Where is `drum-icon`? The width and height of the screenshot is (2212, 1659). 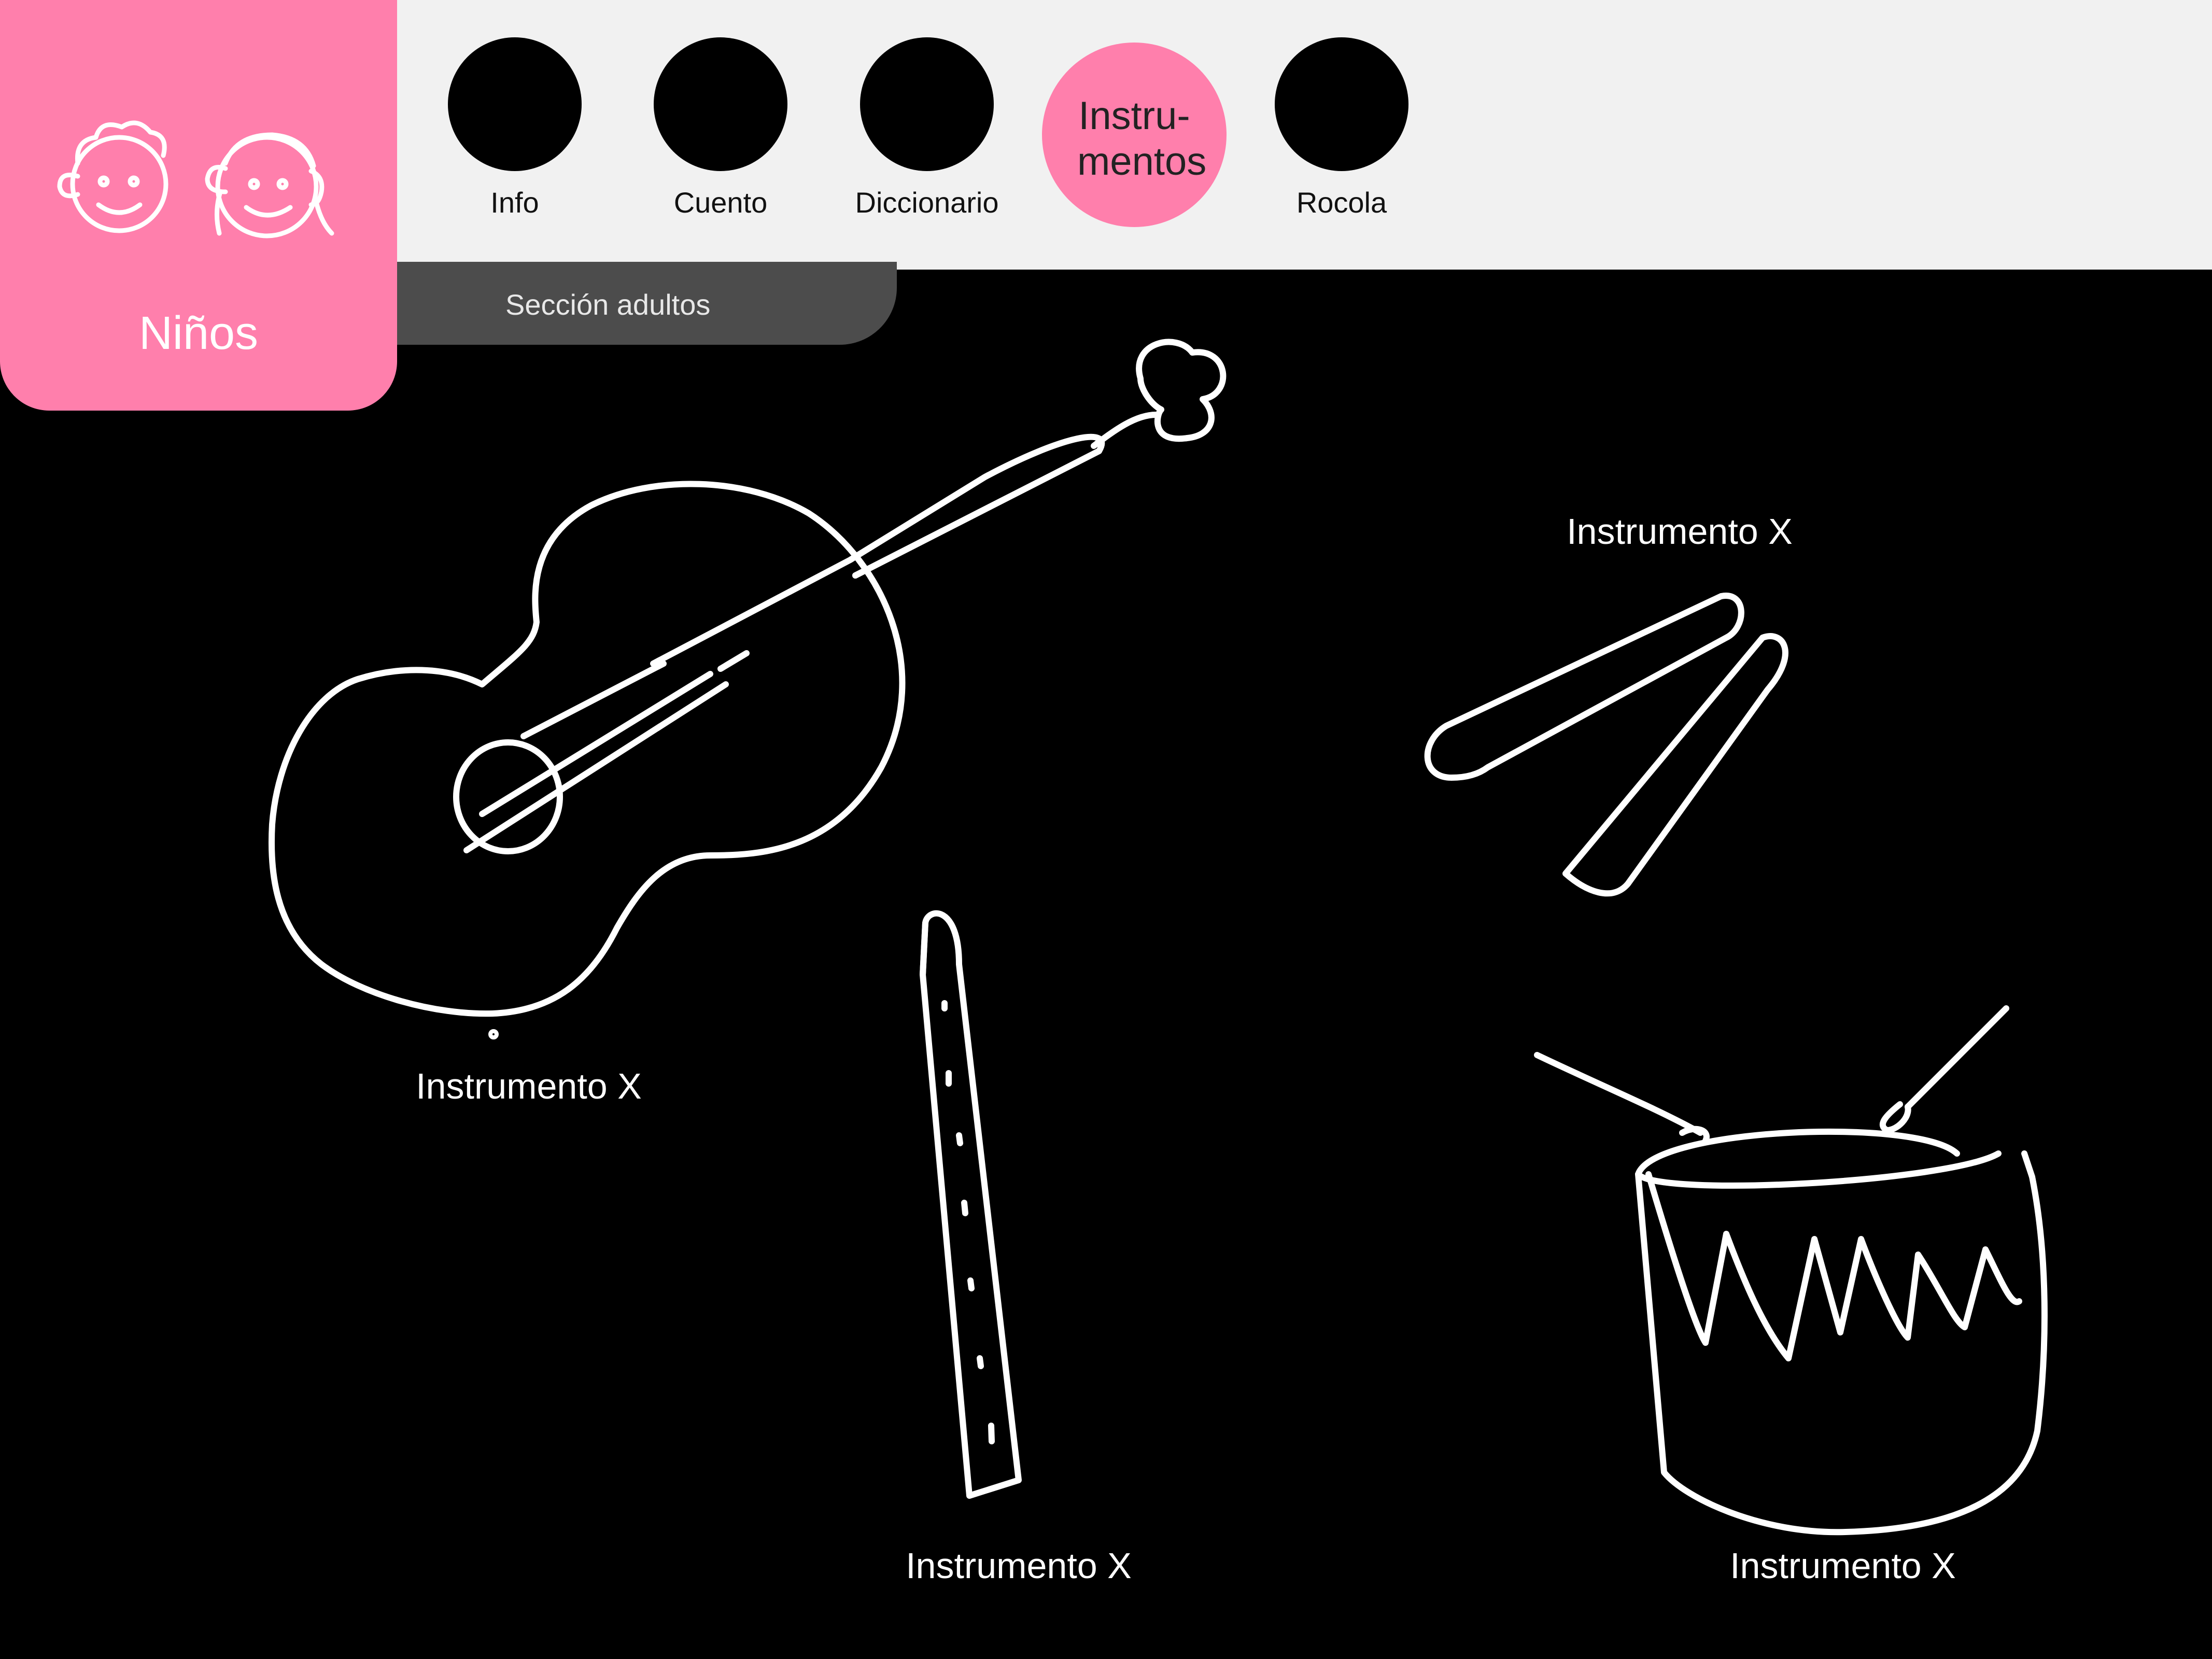
drum-icon is located at coordinates (1791, 1270).